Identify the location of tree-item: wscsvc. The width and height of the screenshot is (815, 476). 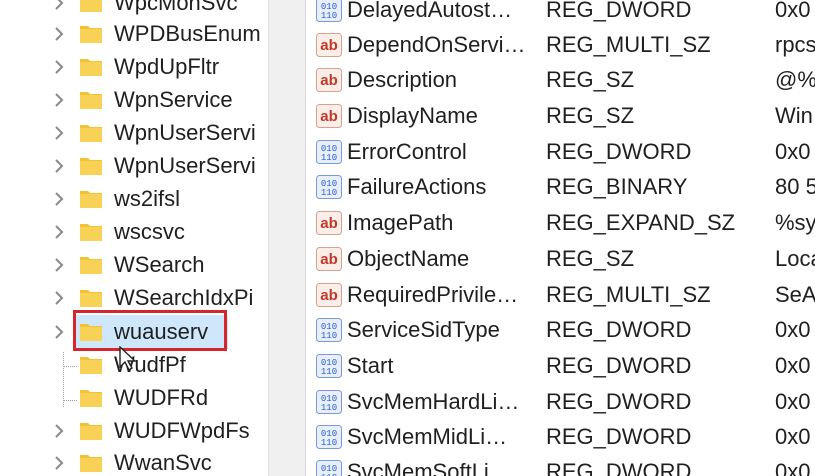
(134, 232).